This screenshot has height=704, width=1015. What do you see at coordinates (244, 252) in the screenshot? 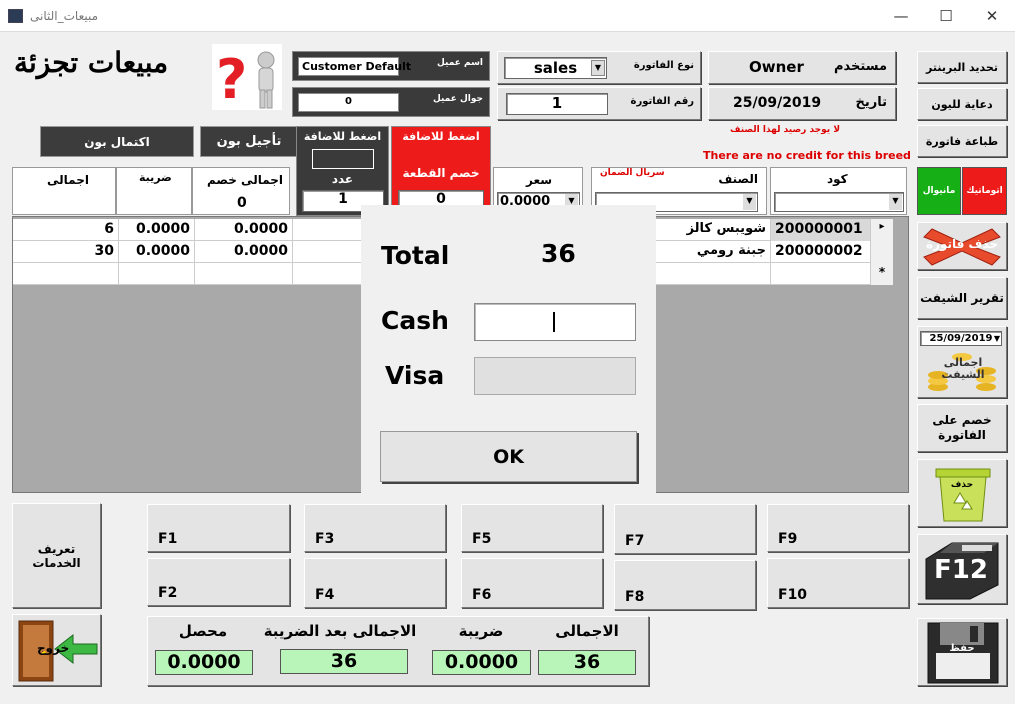
I see `row-discount: 0.0000` at bounding box center [244, 252].